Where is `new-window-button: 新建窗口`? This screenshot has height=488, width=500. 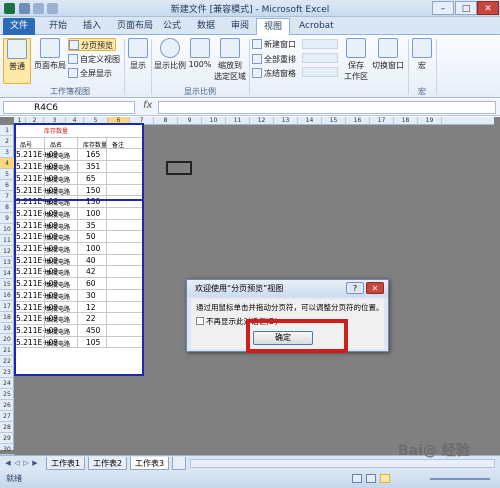
new-window-button: 新建窗口 is located at coordinates (274, 44).